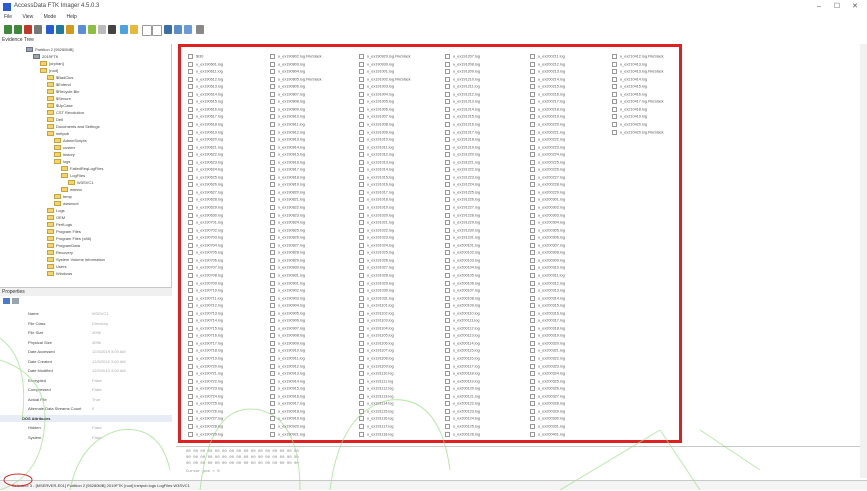 The height and width of the screenshot is (491, 867). Describe the element at coordinates (483, 253) in the screenshot. I see `file-entry: u_ex200102.log` at that location.